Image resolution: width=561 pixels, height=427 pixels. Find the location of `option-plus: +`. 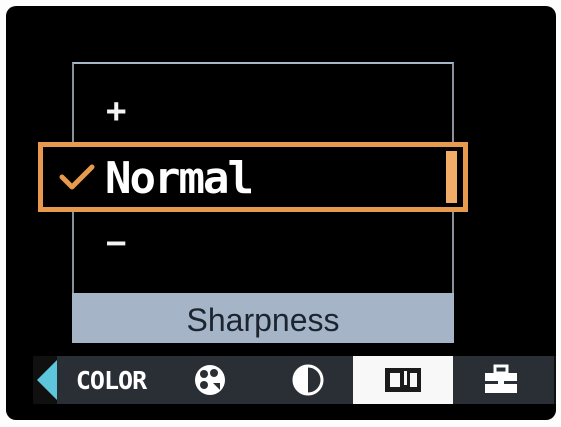

option-plus: + is located at coordinates (116, 111).